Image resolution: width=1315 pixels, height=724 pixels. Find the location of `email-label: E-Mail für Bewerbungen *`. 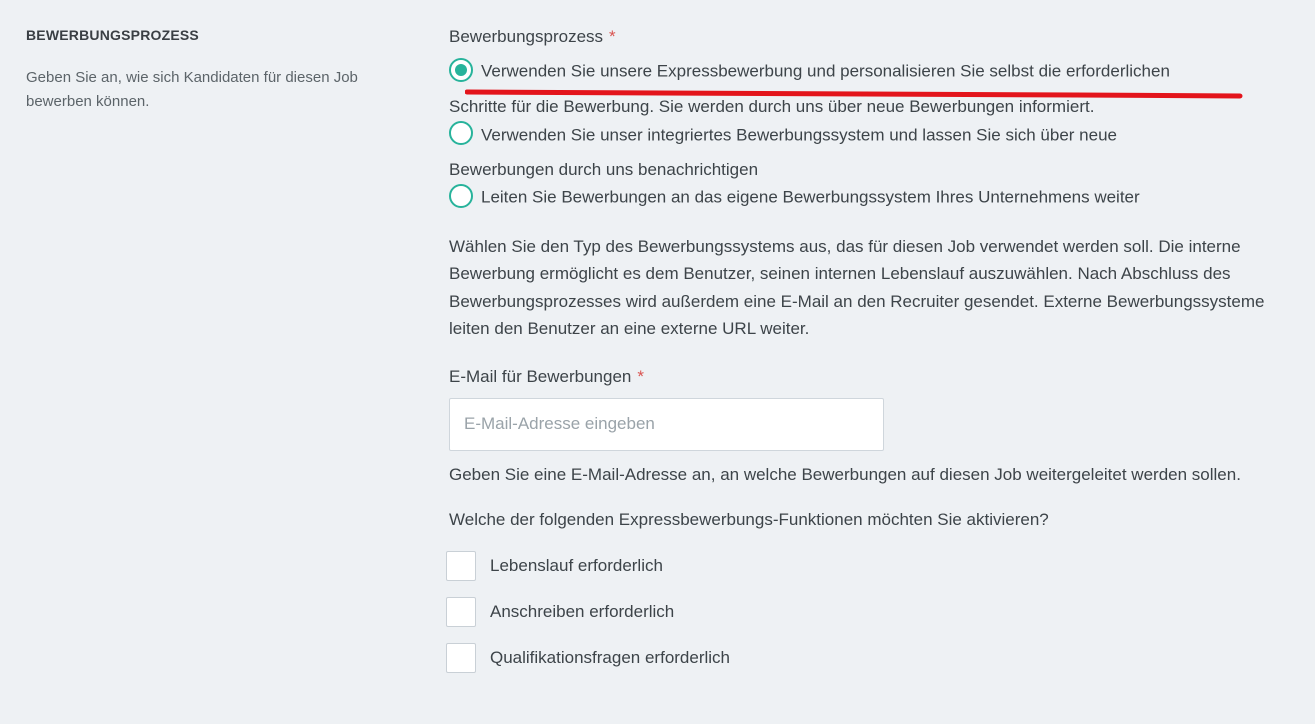

email-label: E-Mail für Bewerbungen * is located at coordinates (859, 377).